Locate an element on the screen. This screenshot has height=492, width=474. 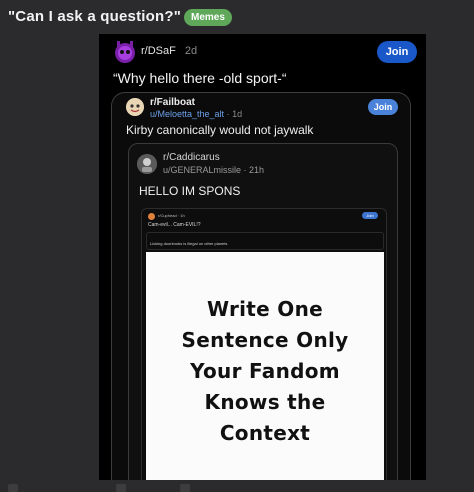
flair-badge: Memes is located at coordinates (208, 17).